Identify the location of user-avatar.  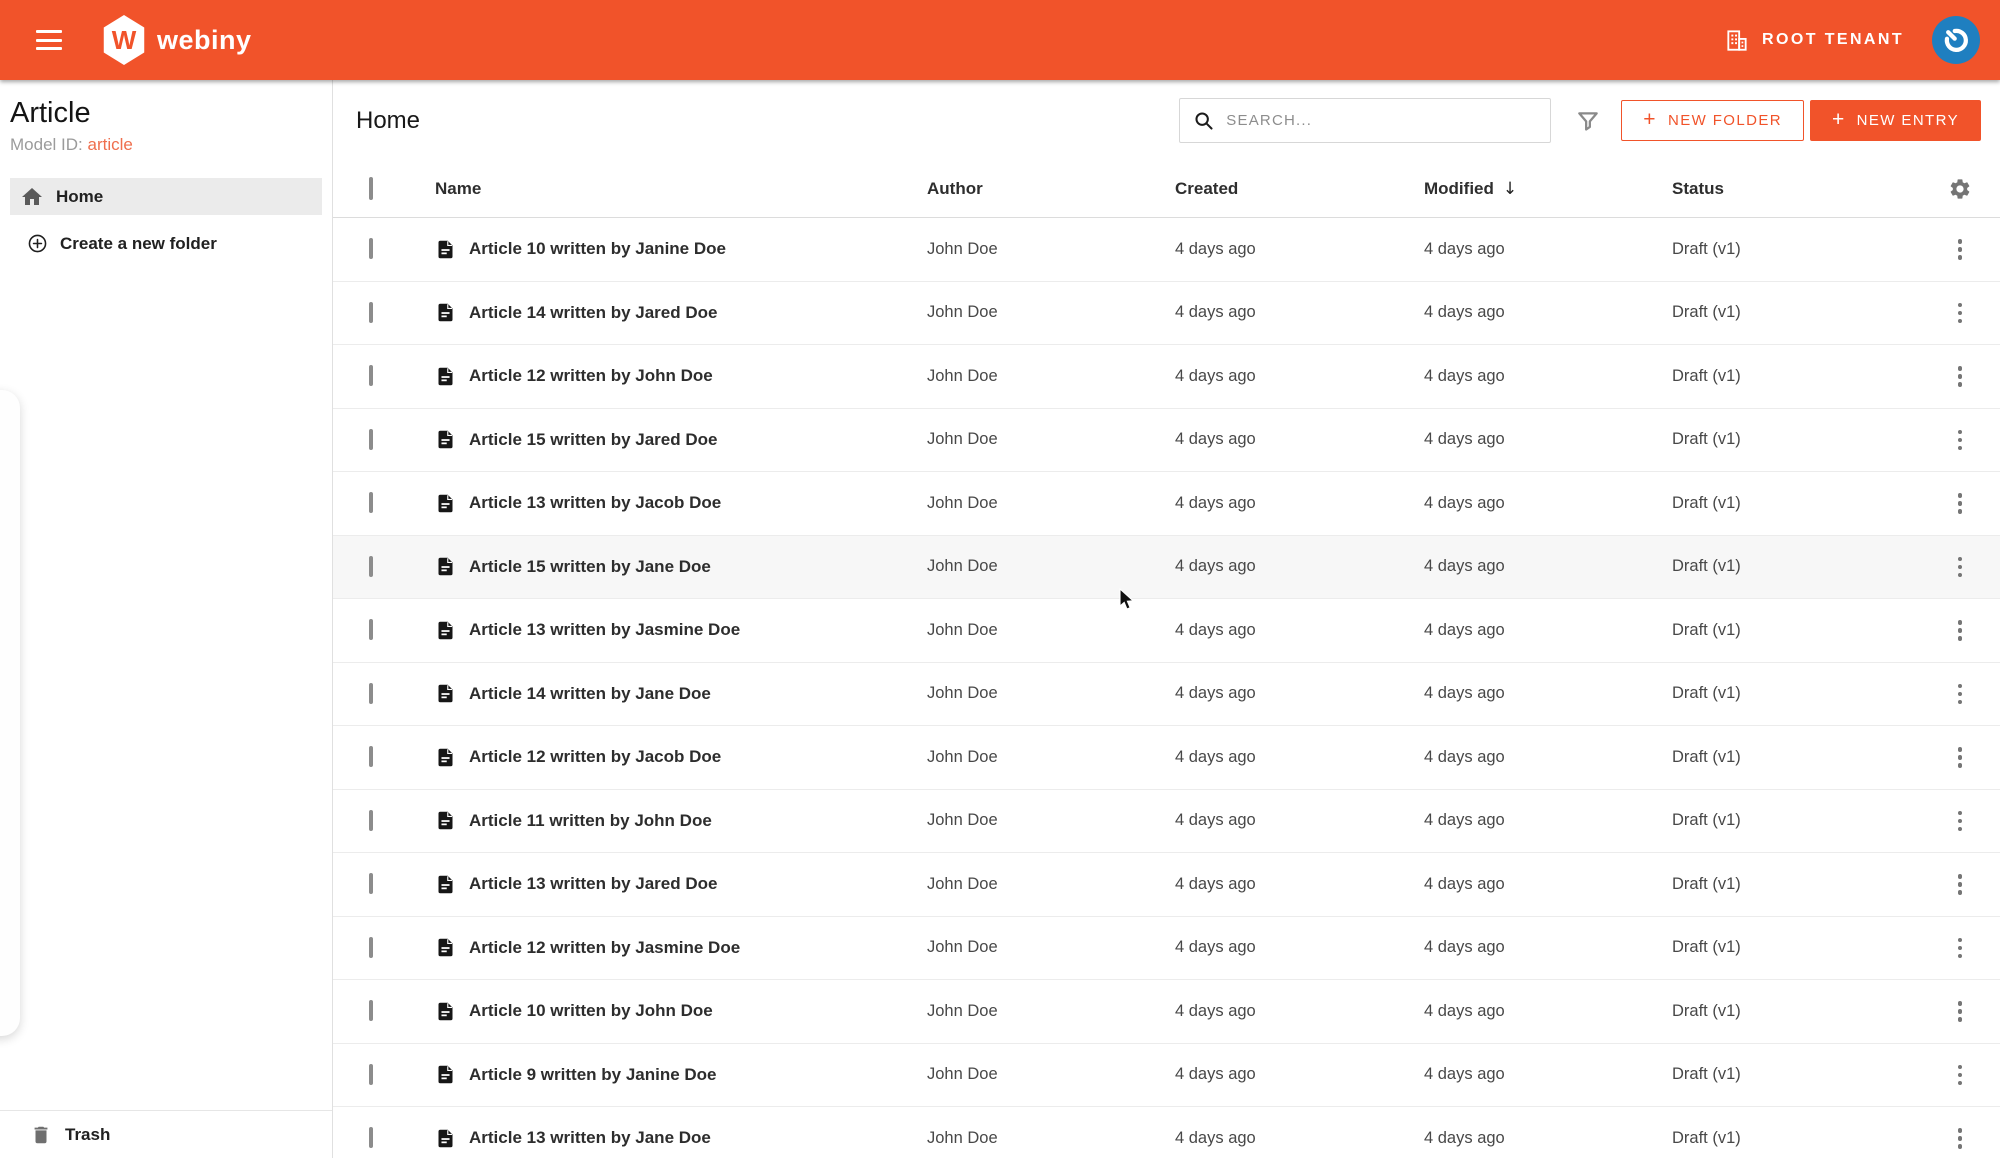
(1956, 40).